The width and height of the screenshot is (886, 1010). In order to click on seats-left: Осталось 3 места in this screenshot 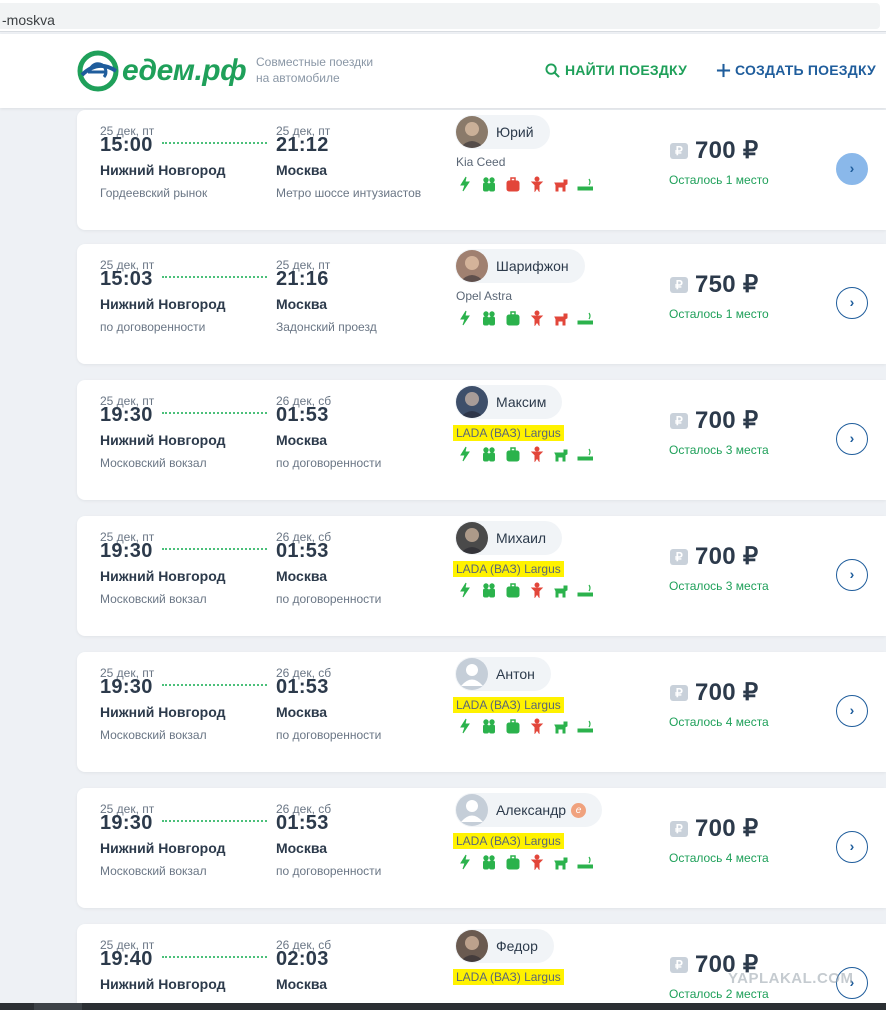, I will do `click(719, 586)`.